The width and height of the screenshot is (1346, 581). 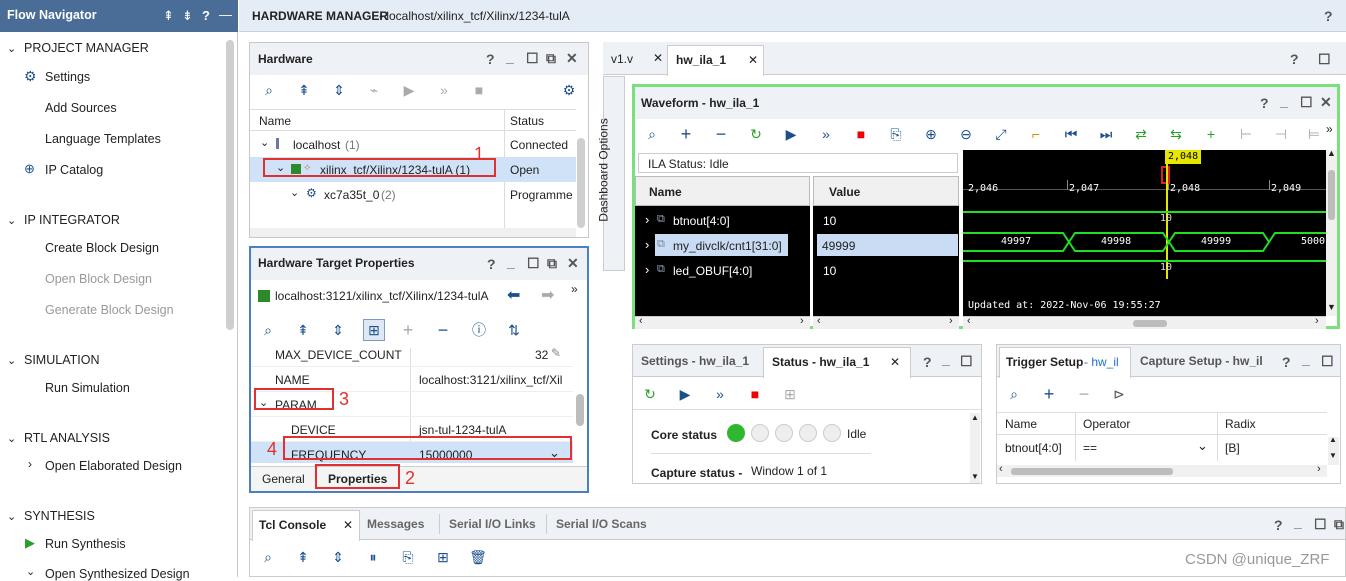 What do you see at coordinates (109, 310) in the screenshot?
I see `nav-generate-block-design: Generate Block Design` at bounding box center [109, 310].